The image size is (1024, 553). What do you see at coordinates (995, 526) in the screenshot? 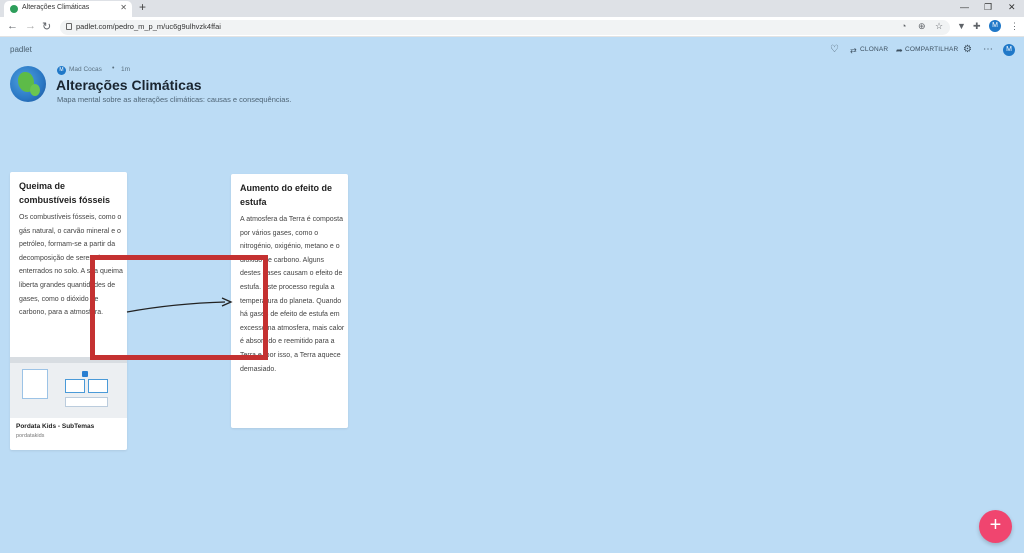
I see `add-post-button: +` at bounding box center [995, 526].